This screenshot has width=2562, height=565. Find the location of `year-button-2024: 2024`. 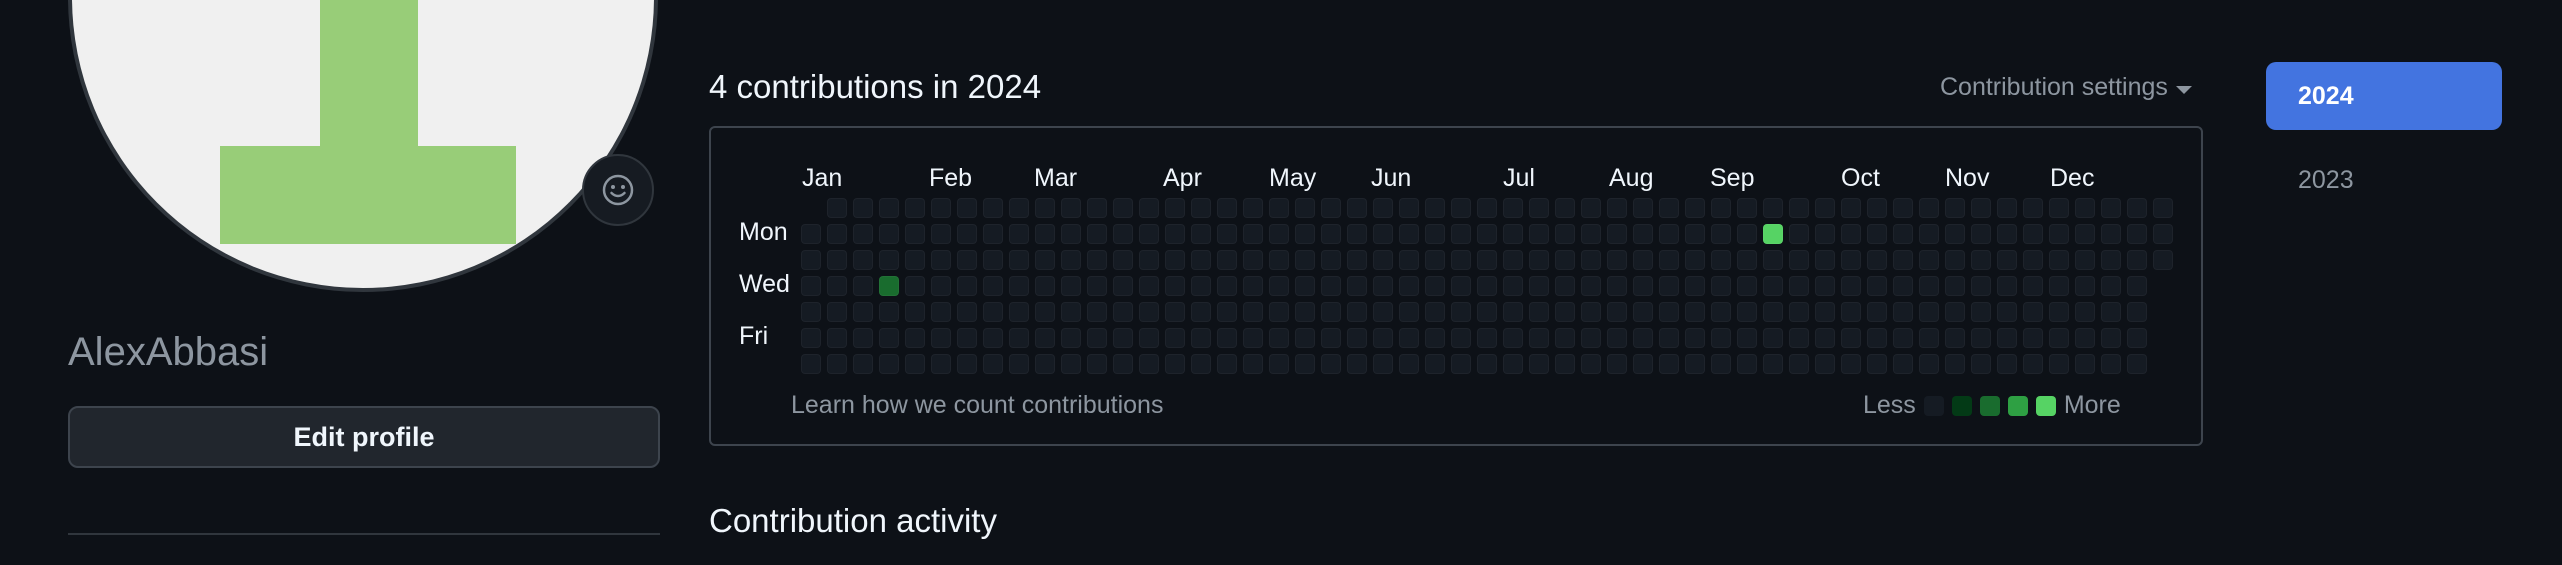

year-button-2024: 2024 is located at coordinates (2384, 96).